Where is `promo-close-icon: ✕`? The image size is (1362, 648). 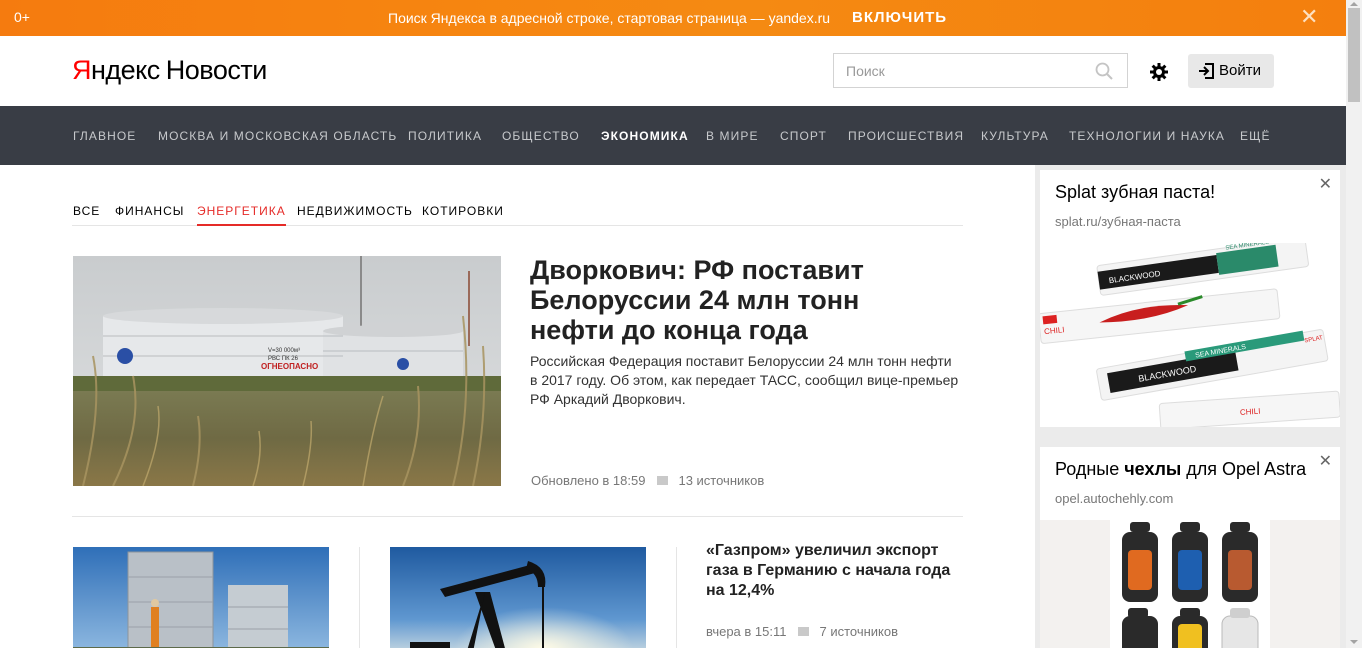 promo-close-icon: ✕ is located at coordinates (1309, 17).